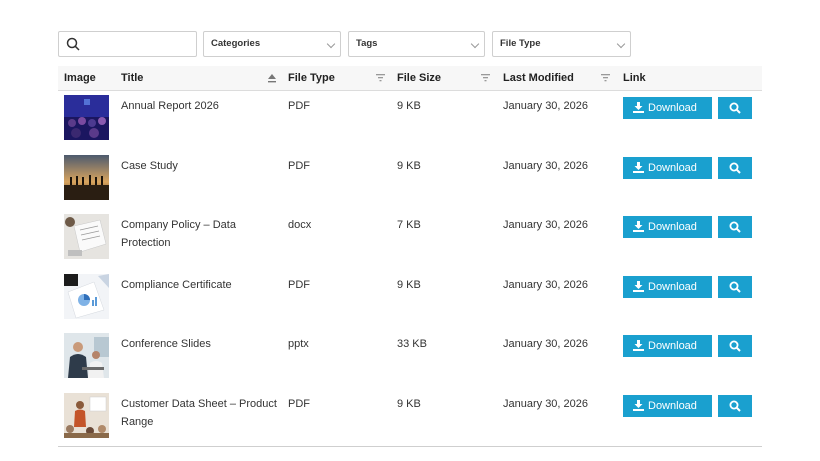  What do you see at coordinates (86, 296) in the screenshot?
I see `thumbnail-charts` at bounding box center [86, 296].